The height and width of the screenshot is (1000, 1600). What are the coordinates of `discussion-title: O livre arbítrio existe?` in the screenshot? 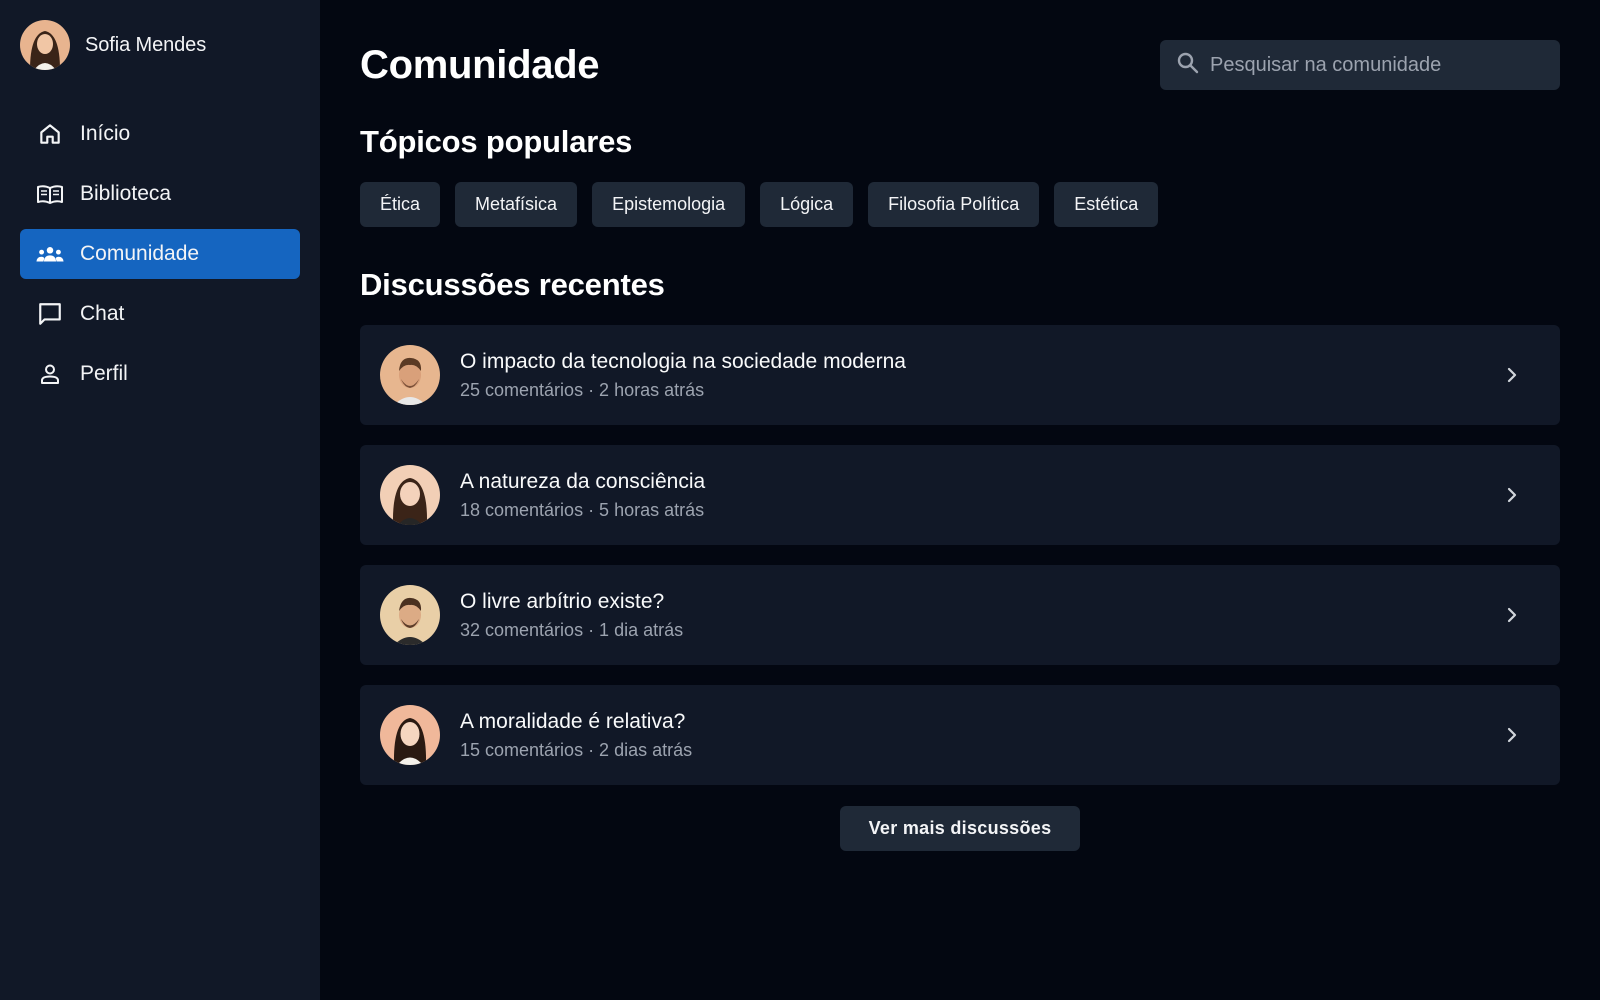 It's located at (562, 601).